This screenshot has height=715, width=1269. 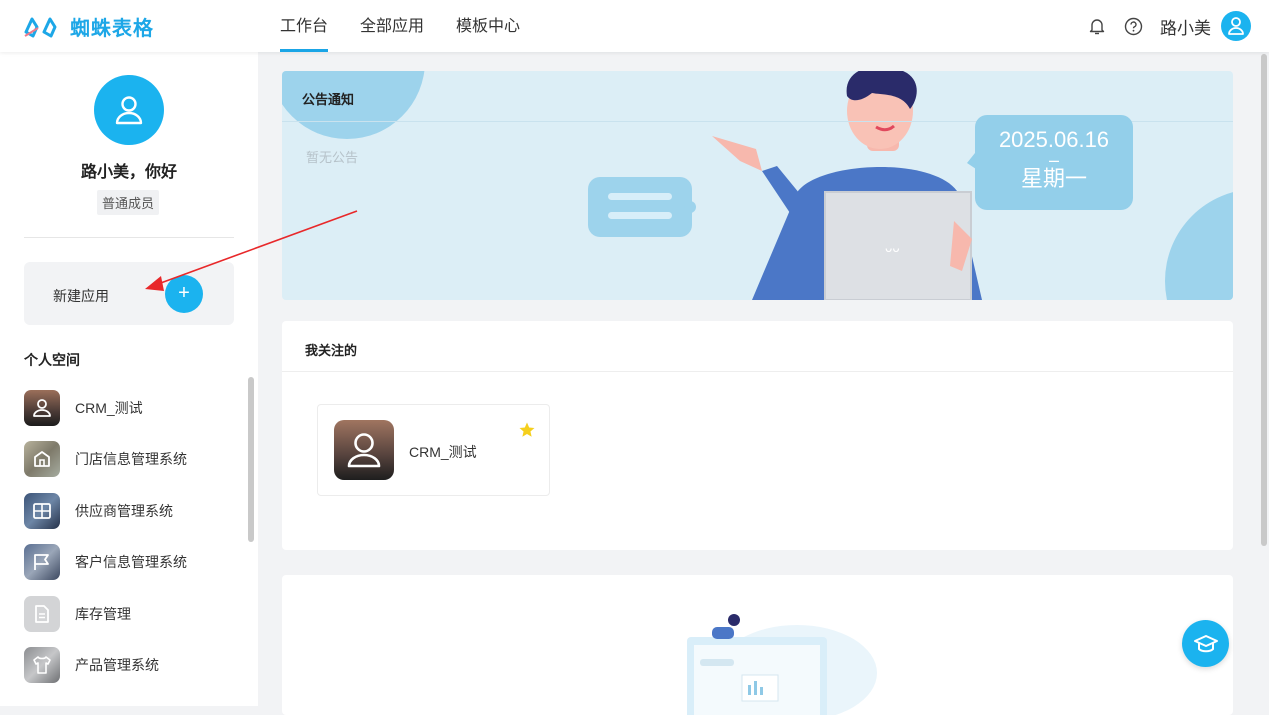 I want to click on sidebar-app-supplier: 供应商管理系统, so click(x=131, y=511).